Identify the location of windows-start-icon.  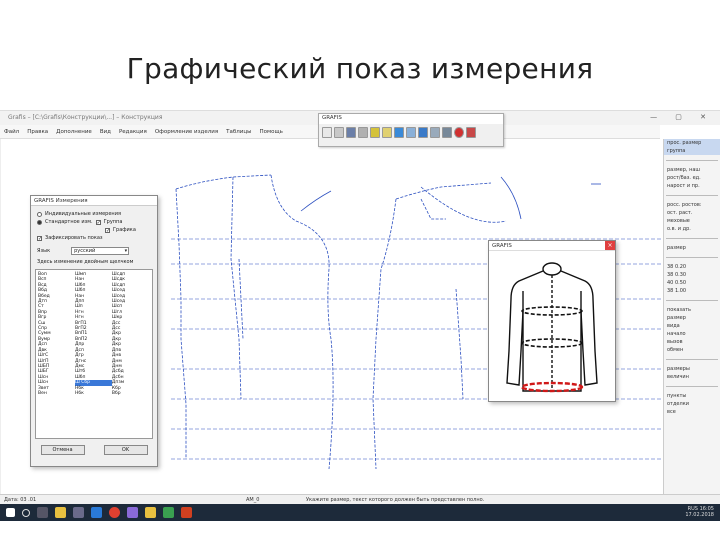
(10, 512).